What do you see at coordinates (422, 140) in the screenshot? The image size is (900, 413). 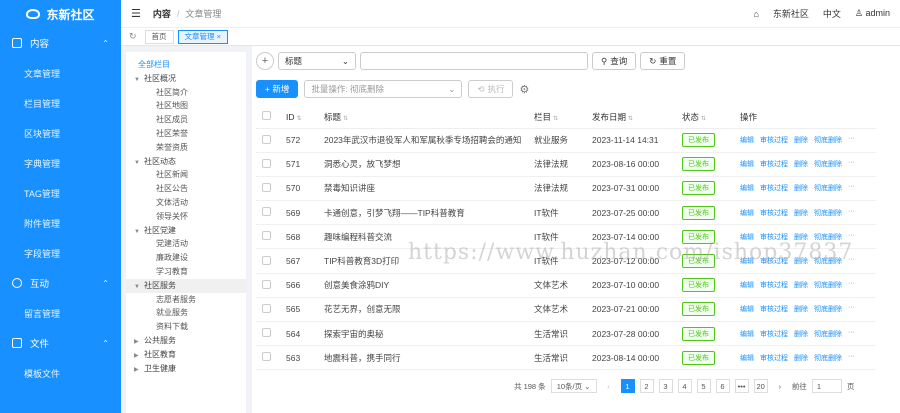 I see `row-title: 2023年武汉市退役军人和军属秋季专场招聘会的通知` at bounding box center [422, 140].